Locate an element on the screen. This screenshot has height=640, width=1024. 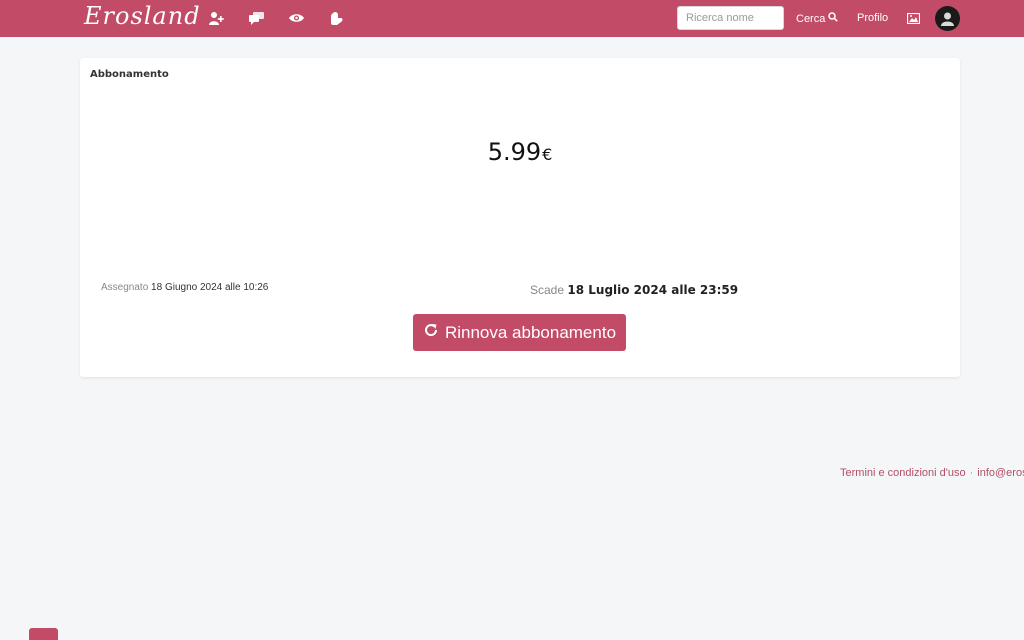
search-button: Cerca is located at coordinates (817, 18).